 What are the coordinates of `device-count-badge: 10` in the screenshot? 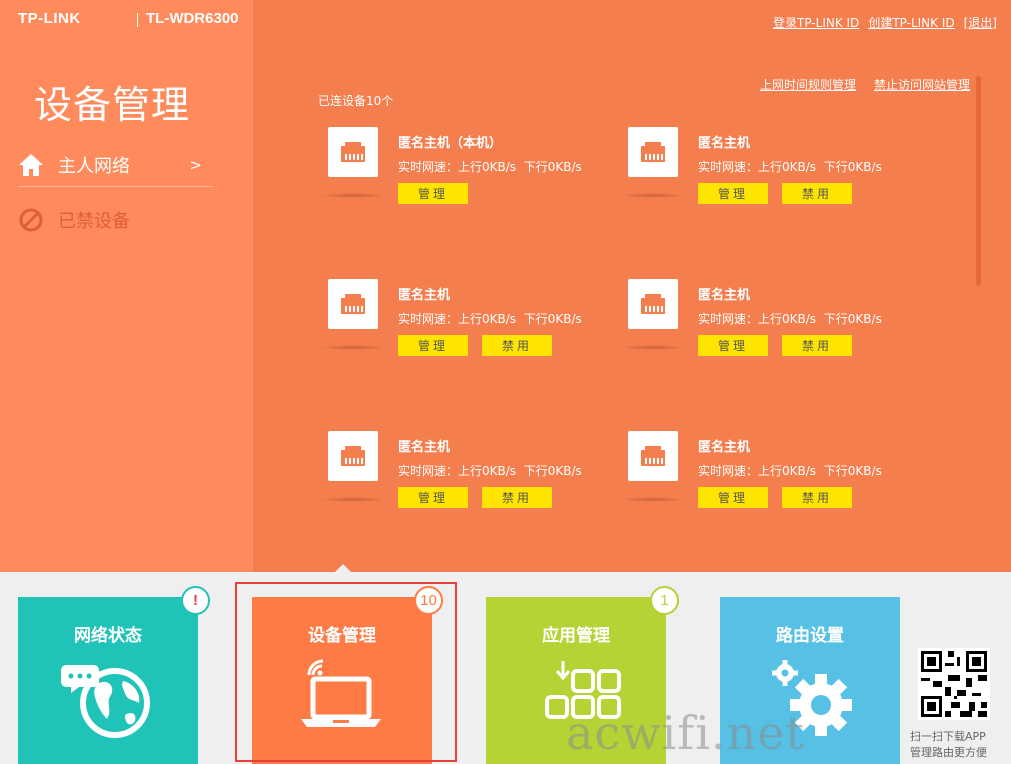 It's located at (428, 600).